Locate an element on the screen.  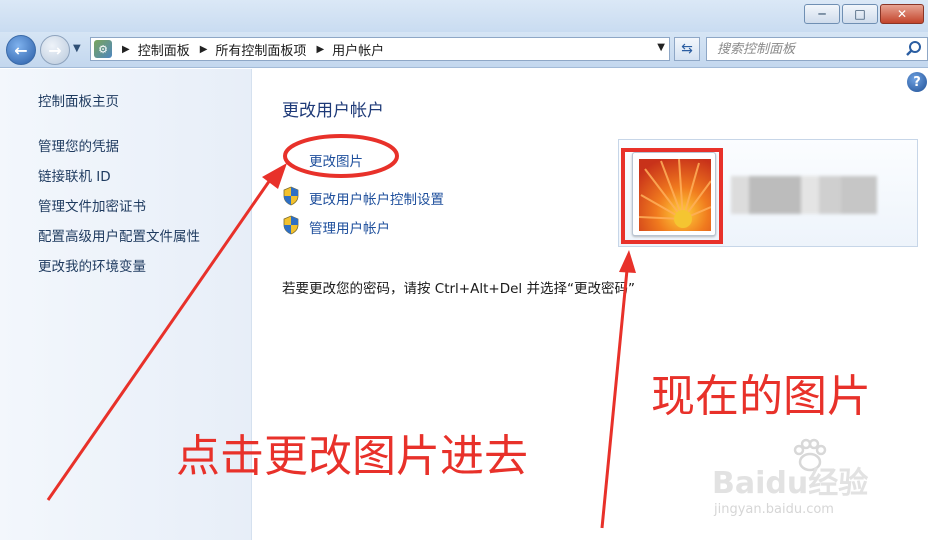
annotation-click-hint: 点击更改图片进去 is located at coordinates (352, 456).